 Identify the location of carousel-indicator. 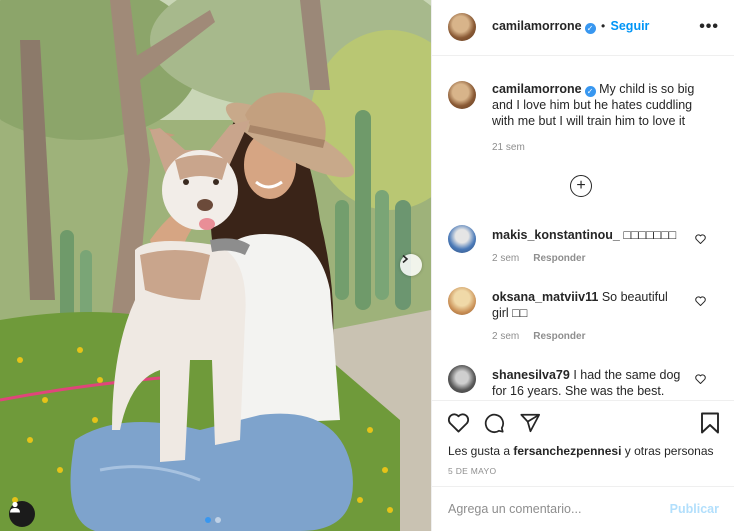
(213, 520).